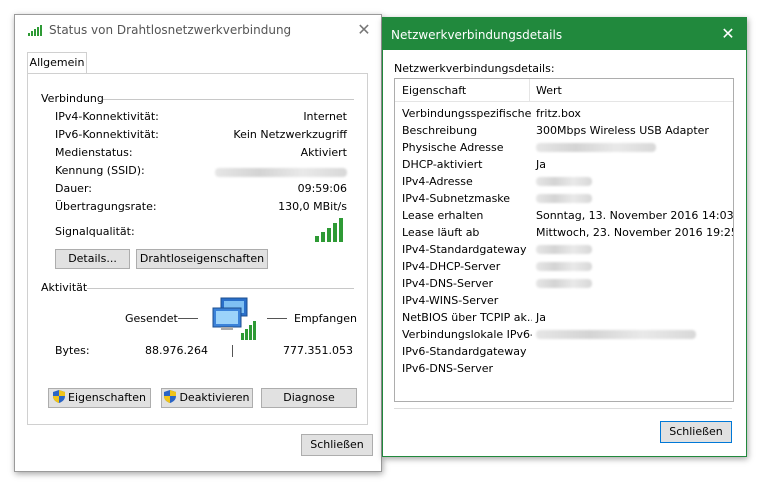 This screenshot has height=492, width=764. What do you see at coordinates (549, 90) in the screenshot?
I see `column-header-value: Wert` at bounding box center [549, 90].